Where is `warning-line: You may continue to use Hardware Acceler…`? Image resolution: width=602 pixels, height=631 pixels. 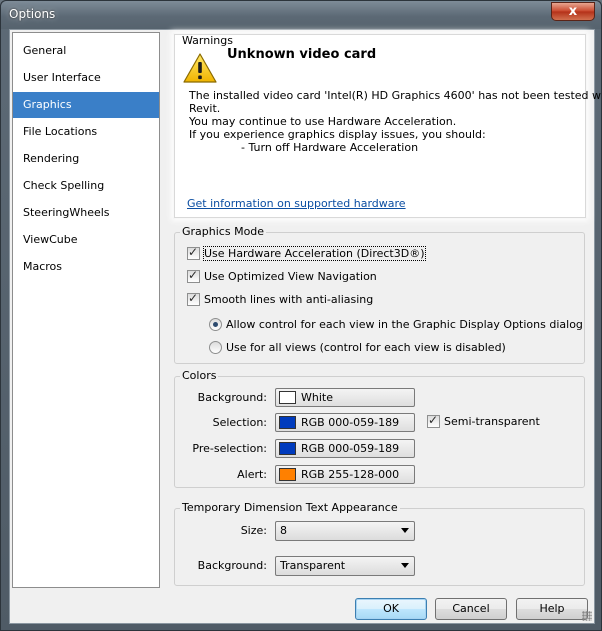
warning-line: You may continue to use Hardware Acceler… is located at coordinates (323, 121).